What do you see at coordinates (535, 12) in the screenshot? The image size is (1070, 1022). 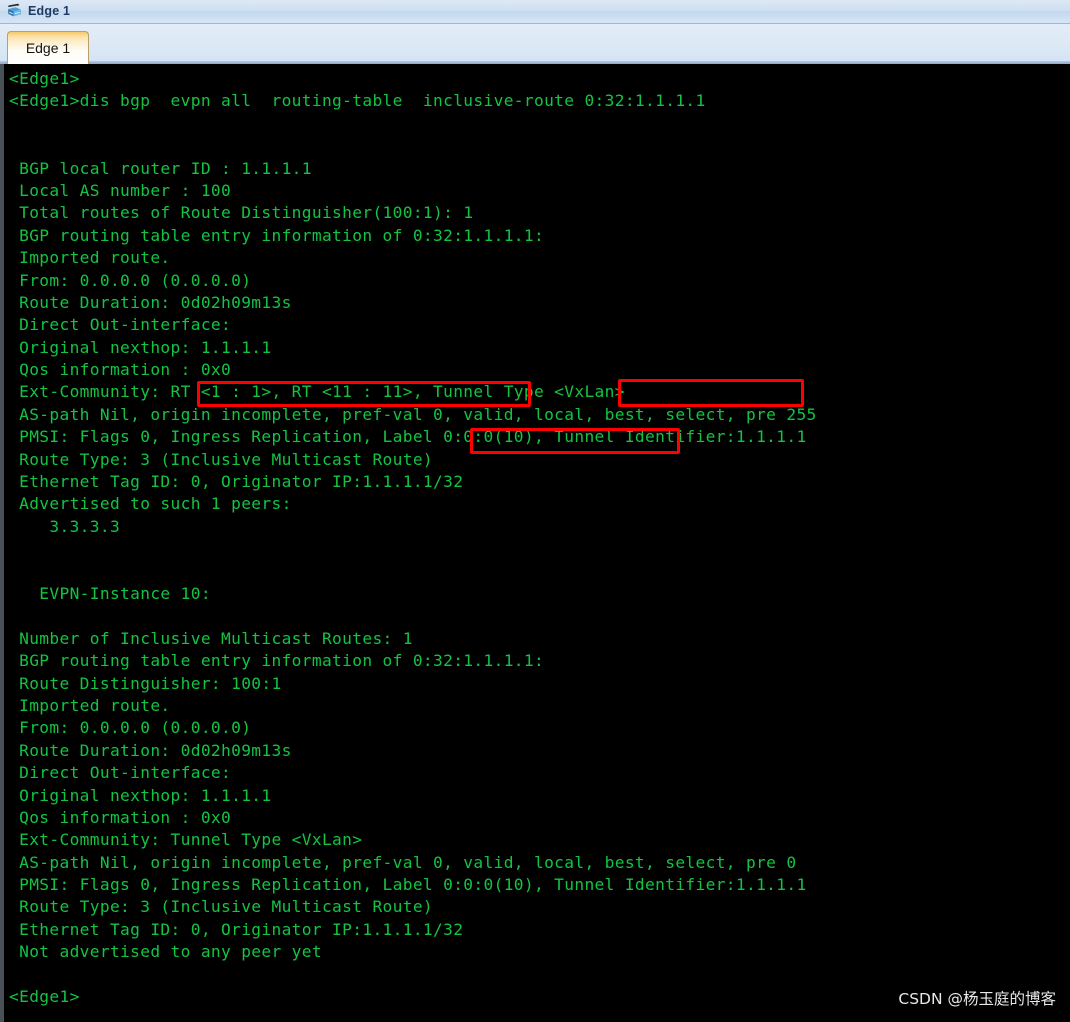 I see `window-titlebar: Edge 1` at bounding box center [535, 12].